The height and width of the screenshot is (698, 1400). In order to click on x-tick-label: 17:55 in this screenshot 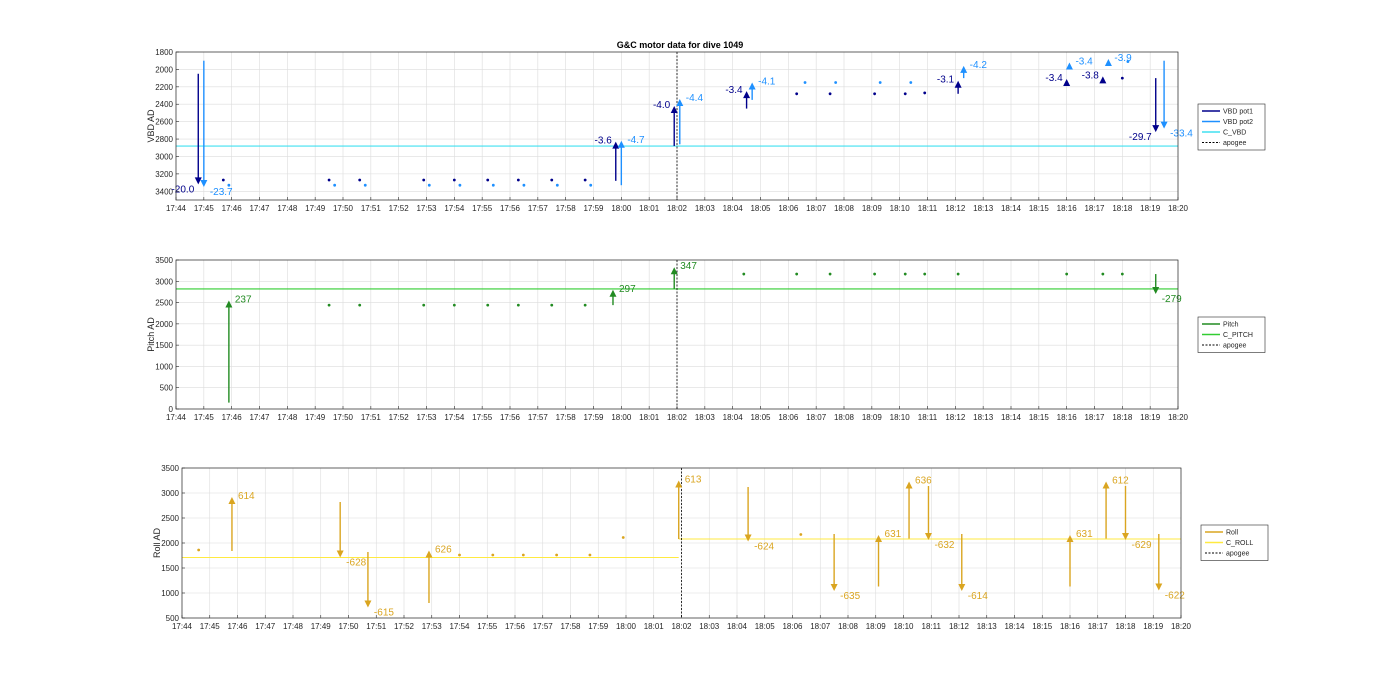, I will do `click(482, 208)`.